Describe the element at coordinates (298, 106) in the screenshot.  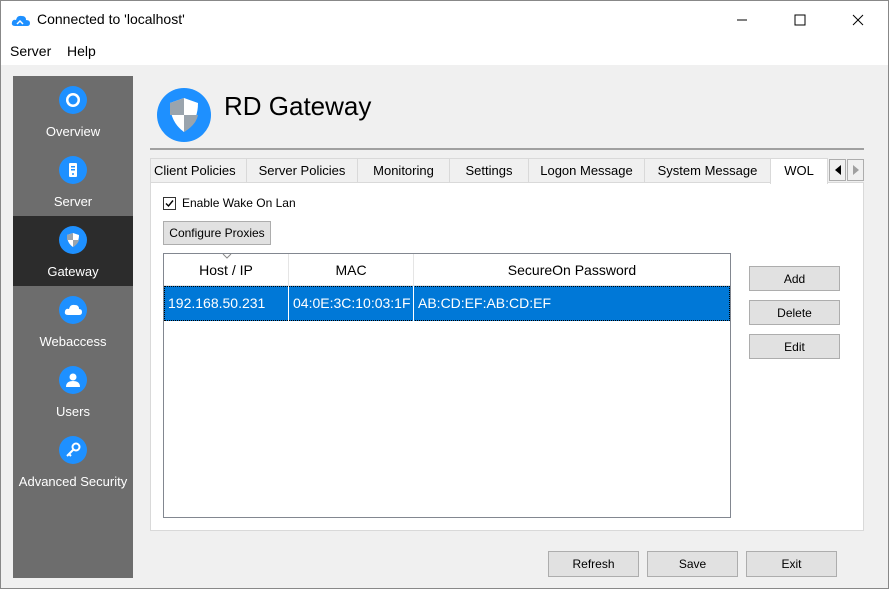
I see `page-title: RD Gateway` at that location.